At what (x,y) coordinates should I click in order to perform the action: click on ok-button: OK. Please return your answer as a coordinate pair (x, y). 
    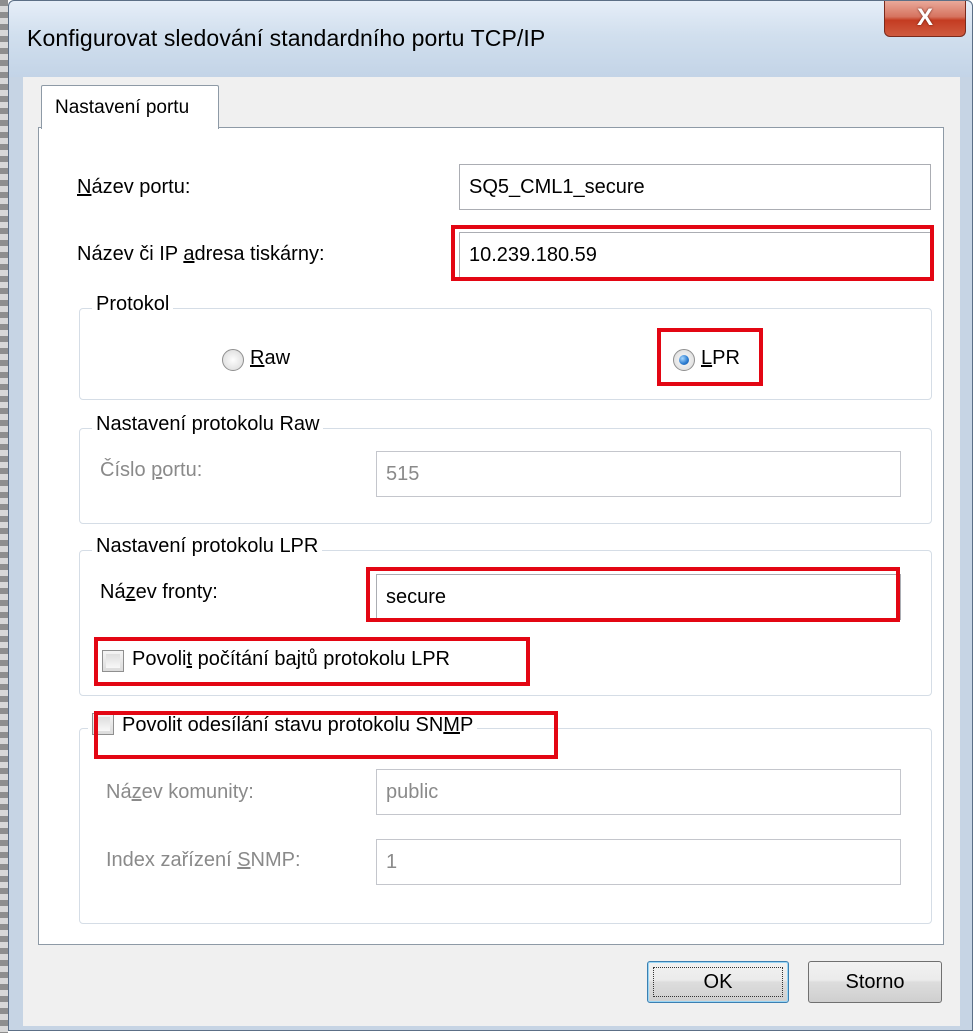
    Looking at the image, I should click on (718, 982).